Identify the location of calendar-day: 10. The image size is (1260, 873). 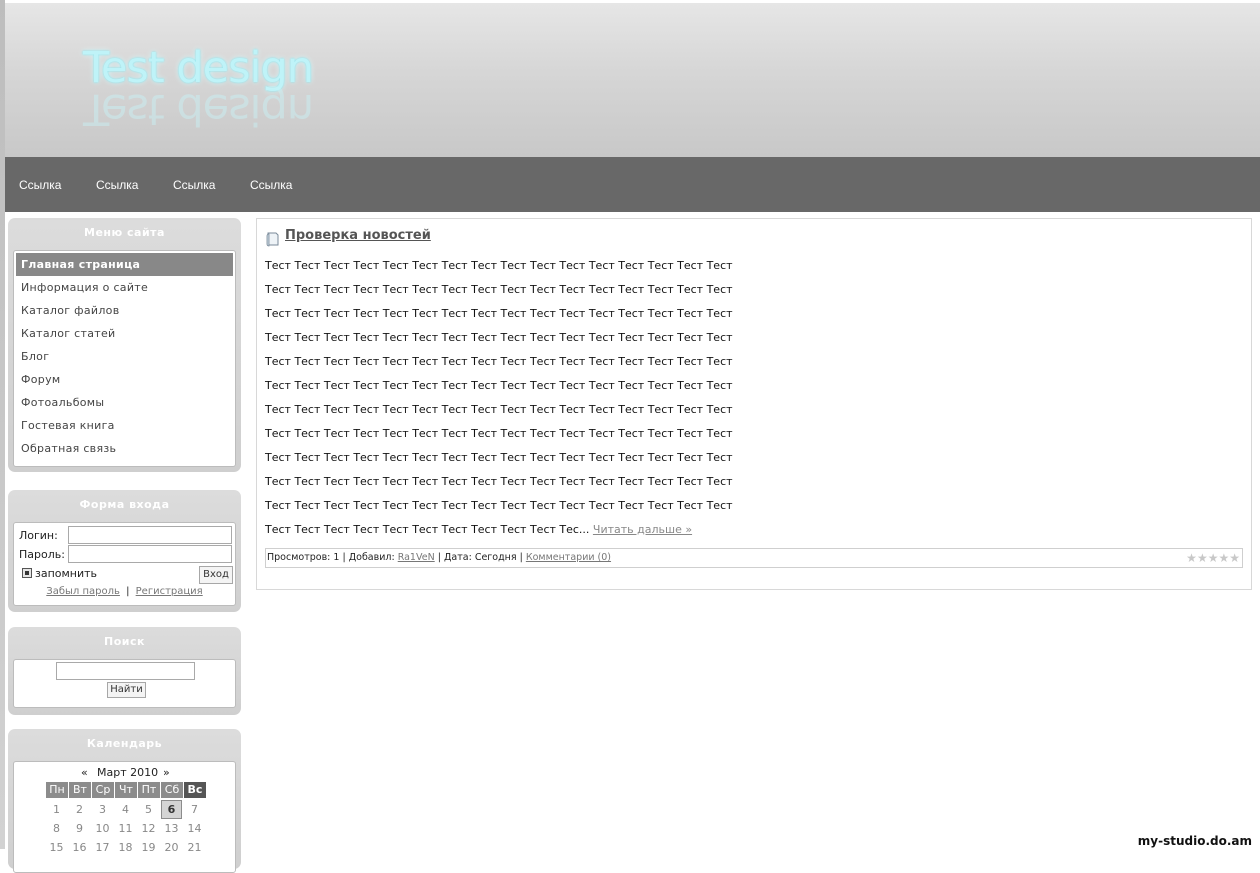
(102, 828).